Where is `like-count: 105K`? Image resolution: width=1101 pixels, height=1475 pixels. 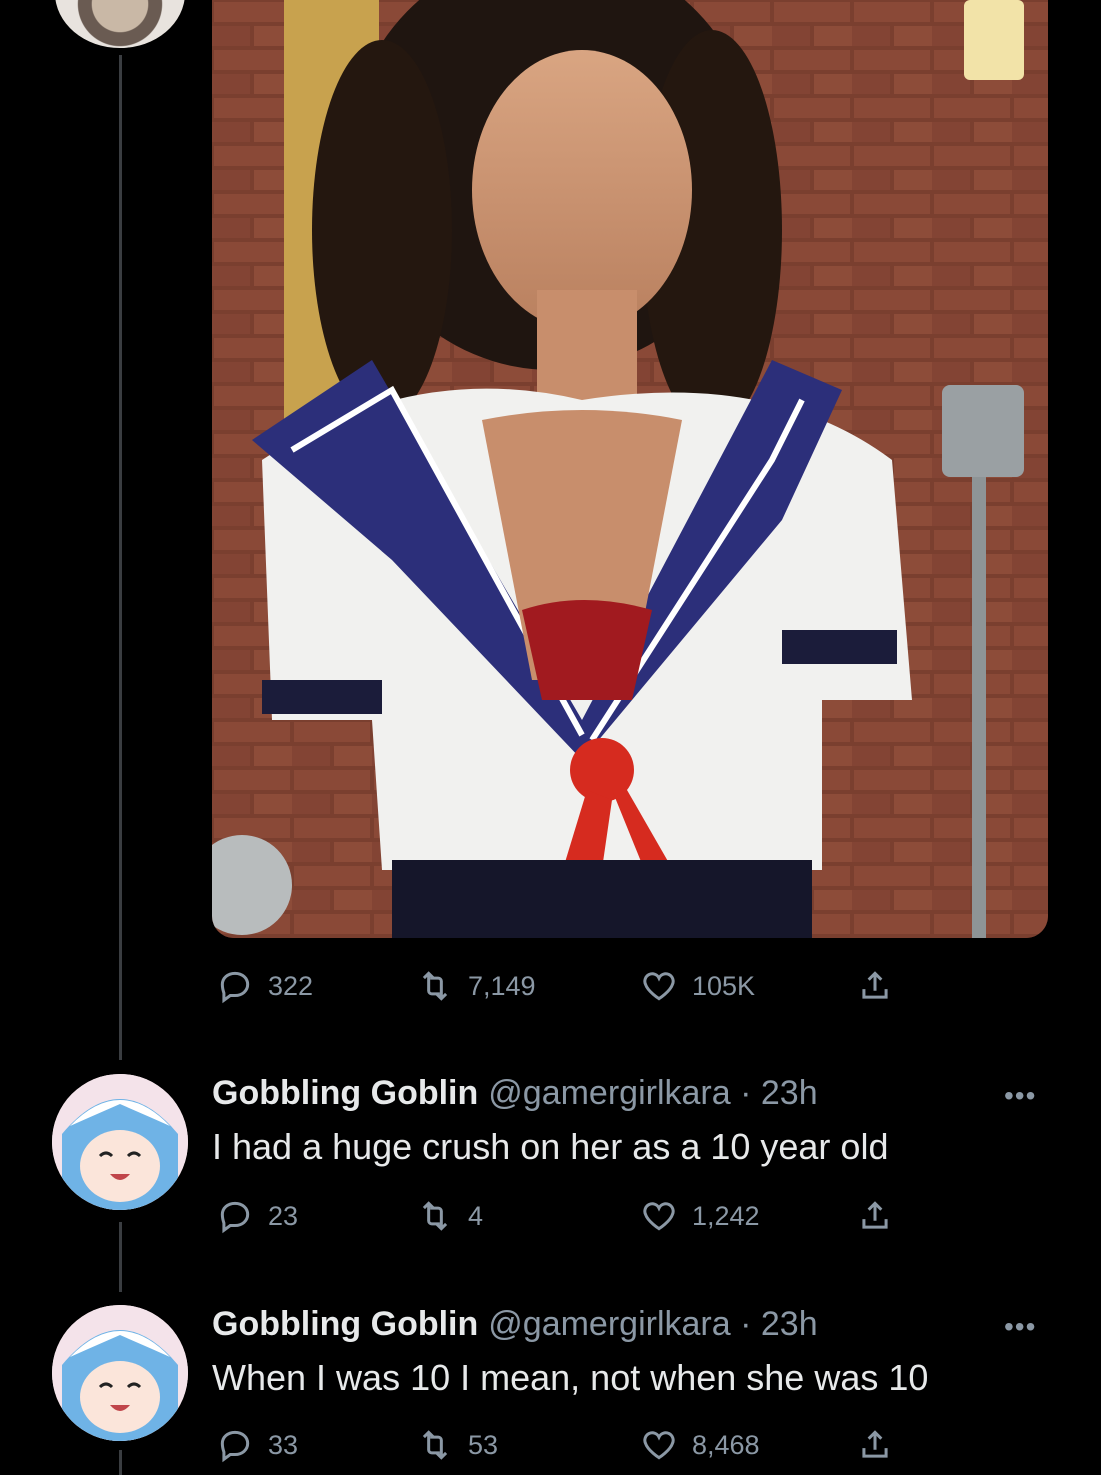
like-count: 105K is located at coordinates (724, 985).